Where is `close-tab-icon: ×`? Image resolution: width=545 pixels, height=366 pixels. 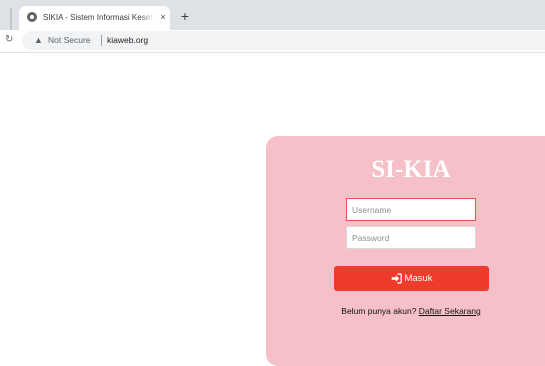 close-tab-icon: × is located at coordinates (163, 17).